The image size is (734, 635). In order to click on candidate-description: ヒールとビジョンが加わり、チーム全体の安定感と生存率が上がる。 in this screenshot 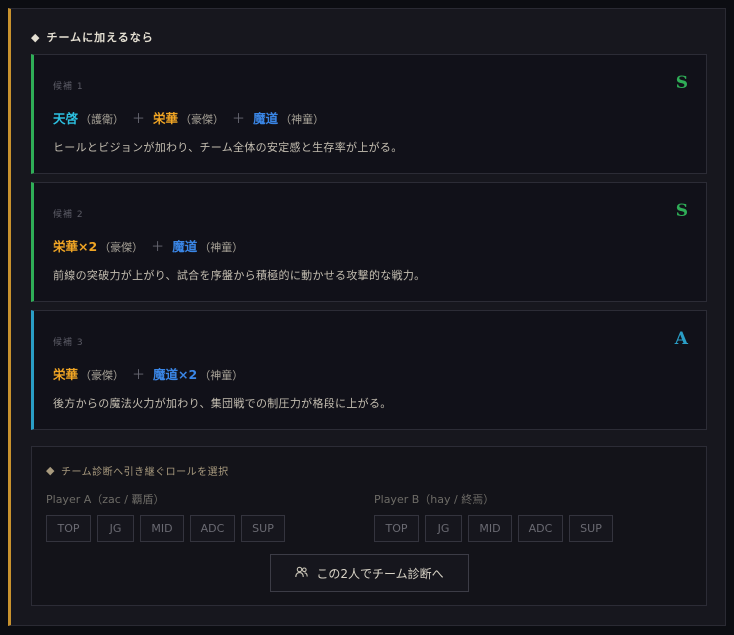, I will do `click(228, 147)`.